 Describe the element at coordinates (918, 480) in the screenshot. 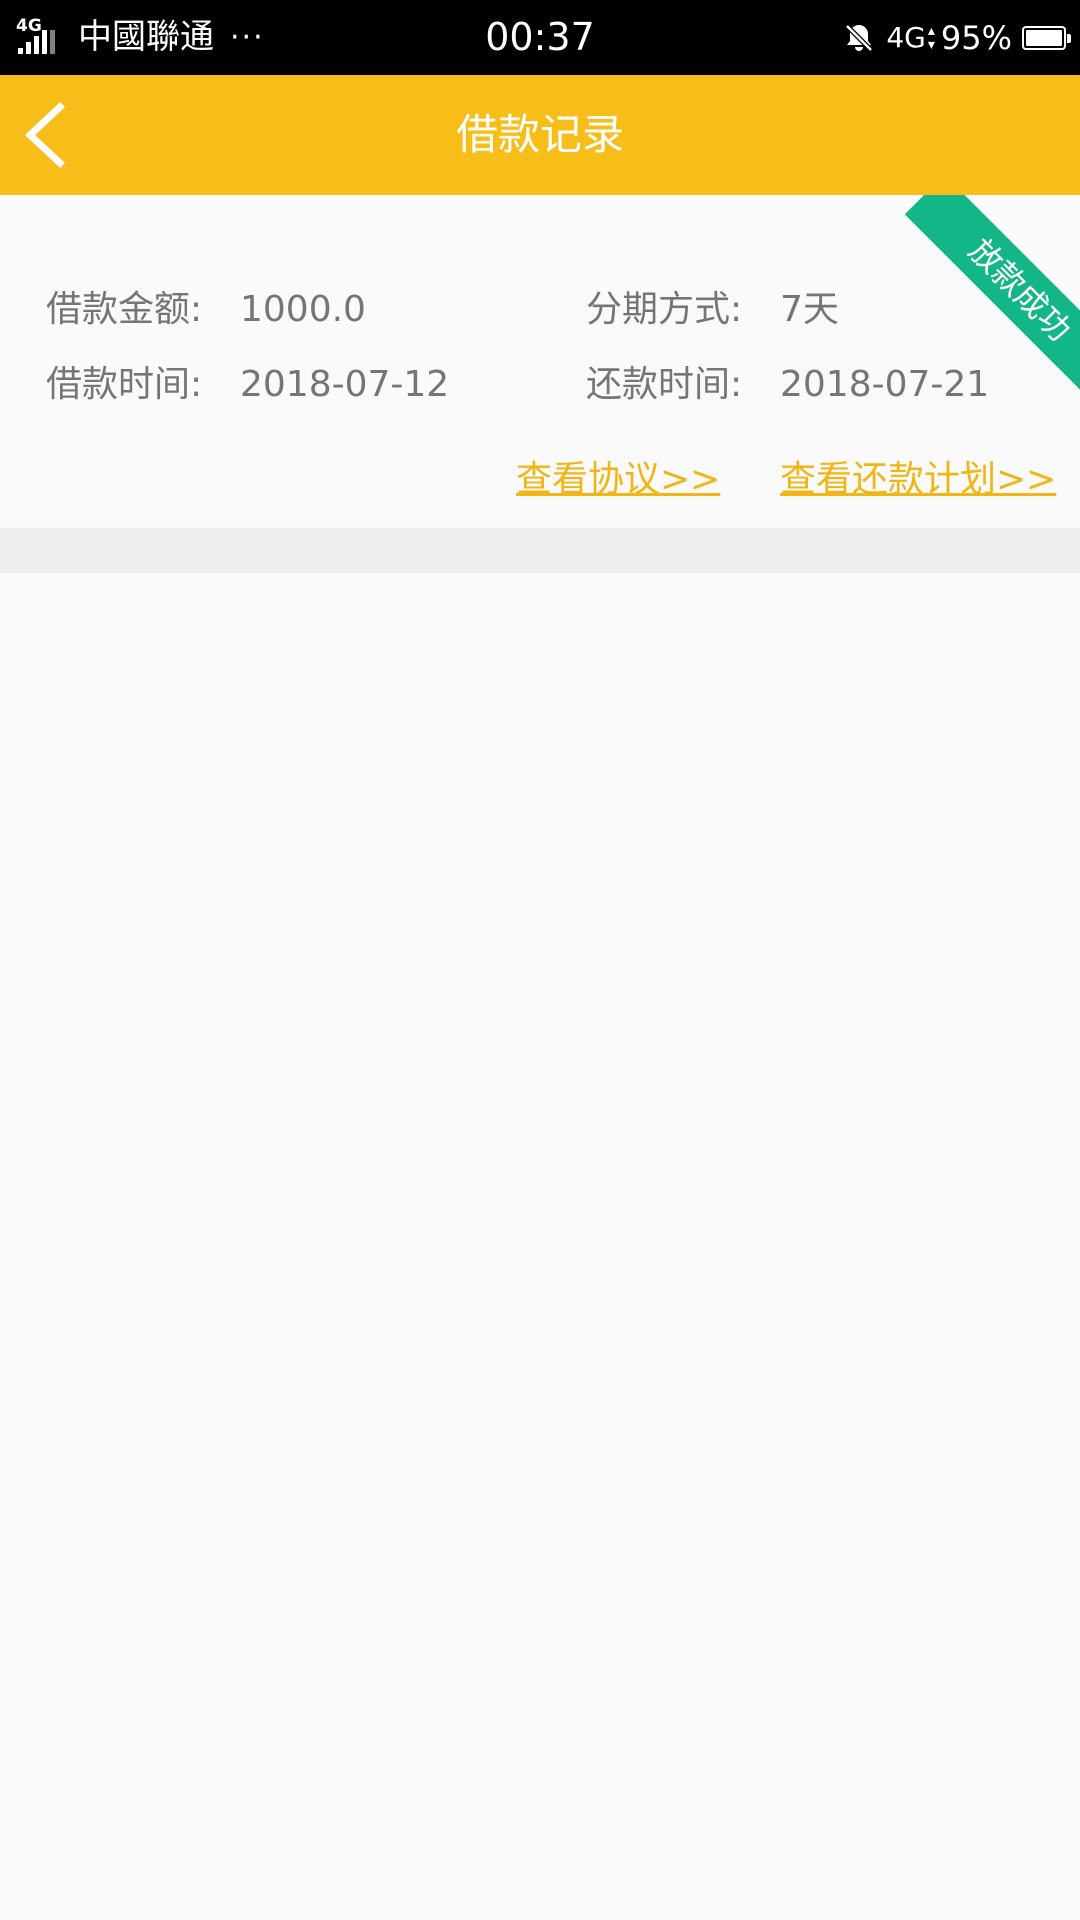

I see `view-repayment-plan-link: 查看还款计划>>` at that location.